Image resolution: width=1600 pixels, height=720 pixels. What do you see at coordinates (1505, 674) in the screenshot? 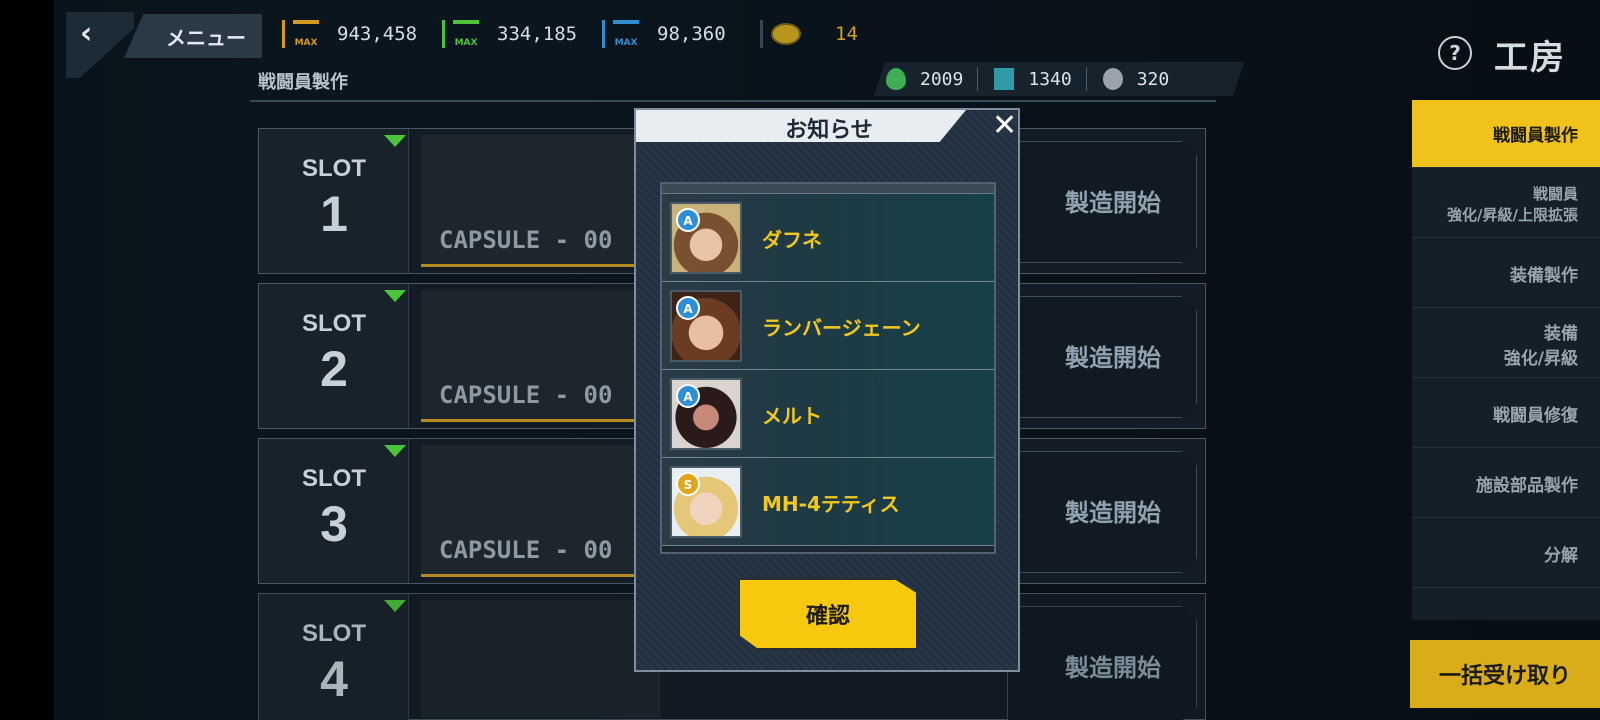
I see `bulk-receive-button: 一括受け取り` at bounding box center [1505, 674].